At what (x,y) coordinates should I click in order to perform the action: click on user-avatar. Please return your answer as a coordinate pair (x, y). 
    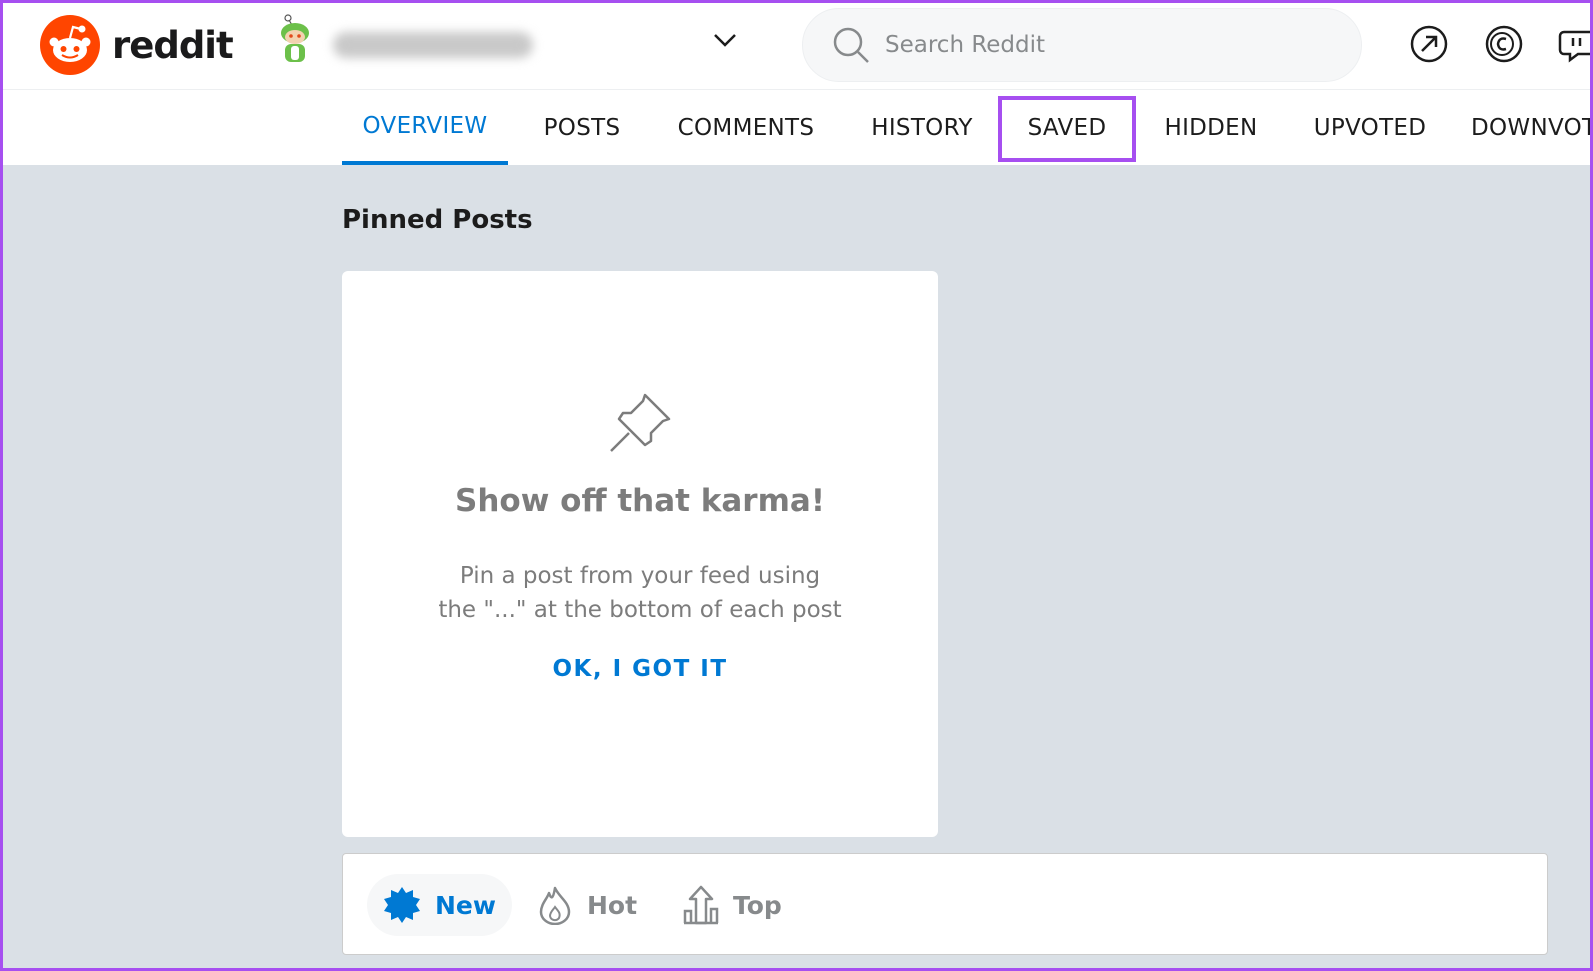
    Looking at the image, I should click on (295, 42).